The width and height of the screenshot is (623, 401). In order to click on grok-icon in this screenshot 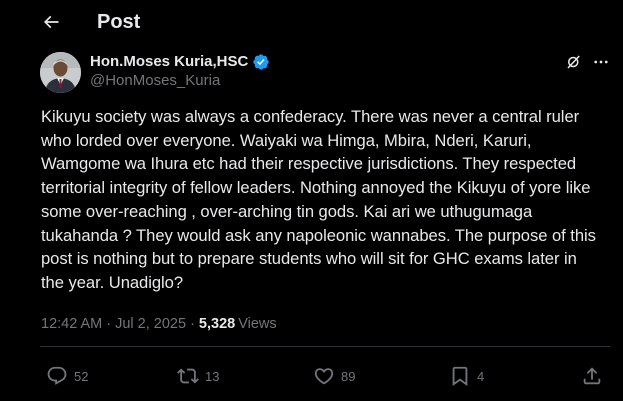, I will do `click(573, 62)`.